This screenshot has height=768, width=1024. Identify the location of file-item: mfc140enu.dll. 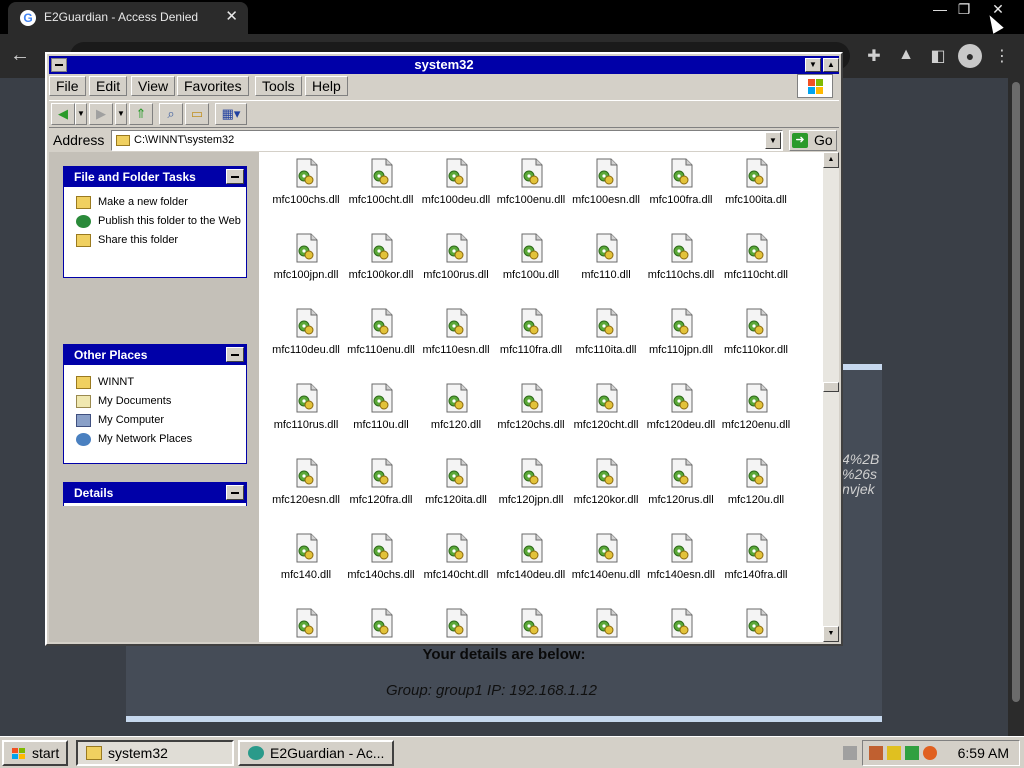
(606, 567).